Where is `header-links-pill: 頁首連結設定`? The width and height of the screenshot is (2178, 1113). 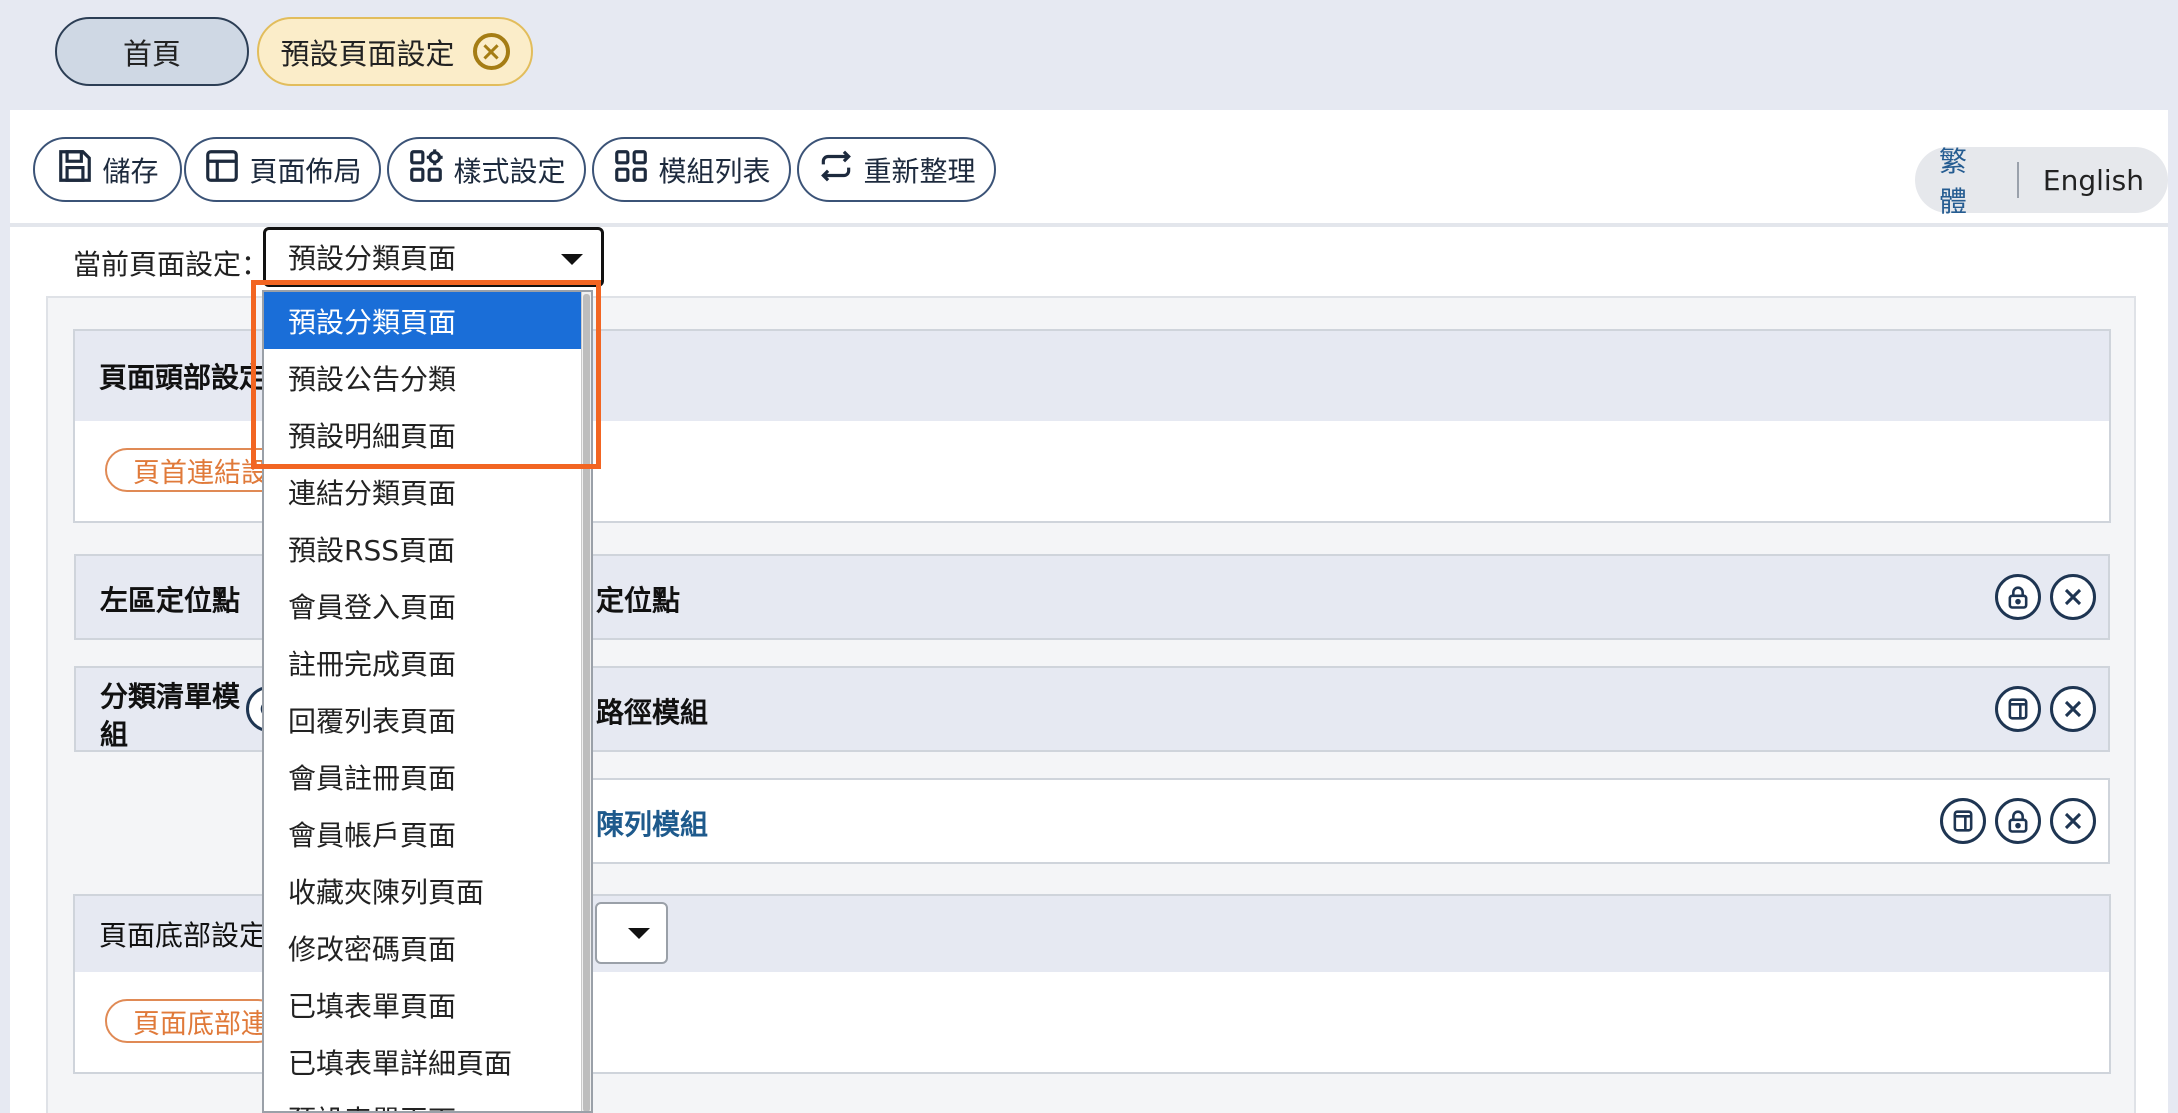 header-links-pill: 頁首連結設定 is located at coordinates (195, 470).